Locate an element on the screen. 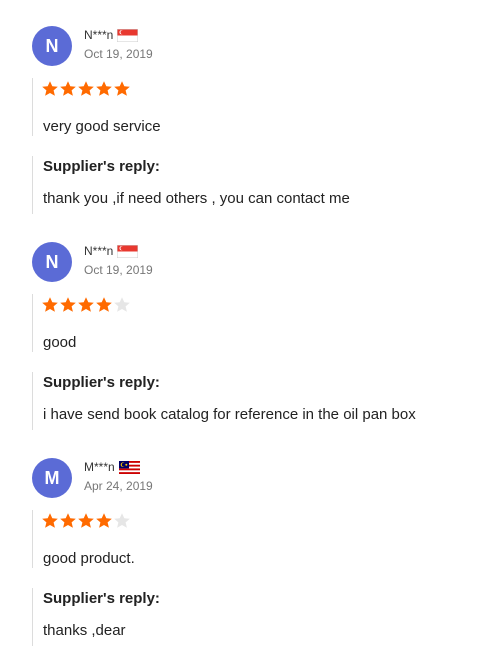 This screenshot has width=489, height=648. review-comment: good product. is located at coordinates (89, 558).